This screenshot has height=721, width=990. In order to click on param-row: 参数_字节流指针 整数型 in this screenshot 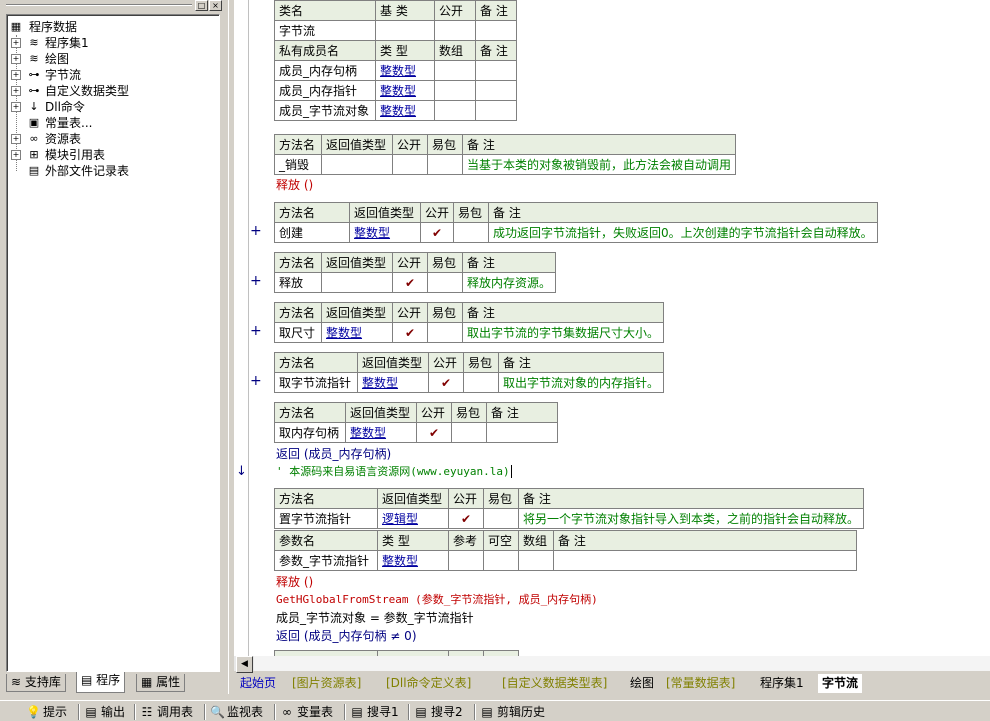, I will do `click(565, 560)`.